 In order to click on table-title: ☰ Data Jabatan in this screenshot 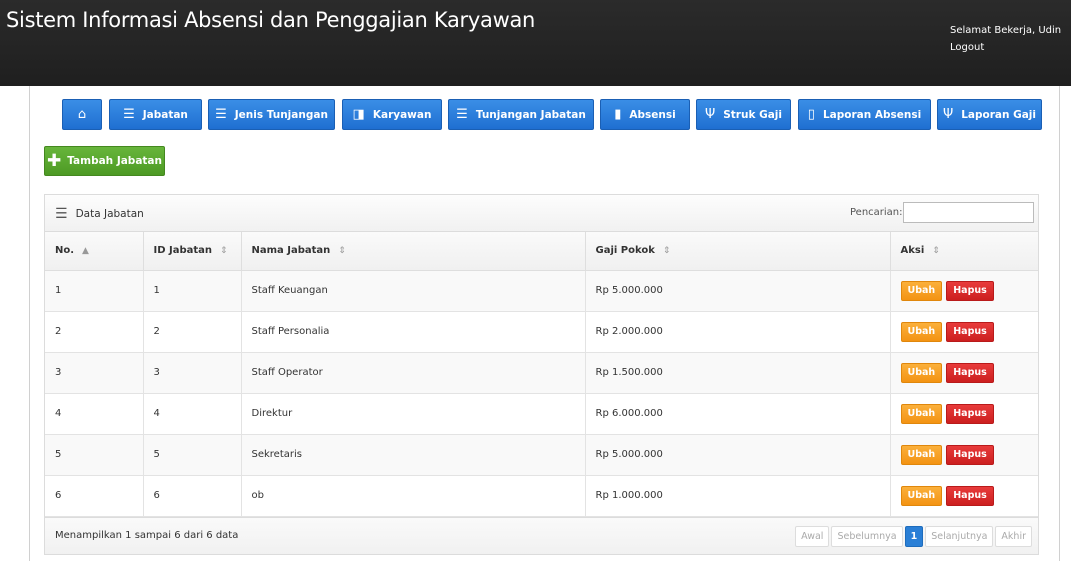, I will do `click(99, 214)`.